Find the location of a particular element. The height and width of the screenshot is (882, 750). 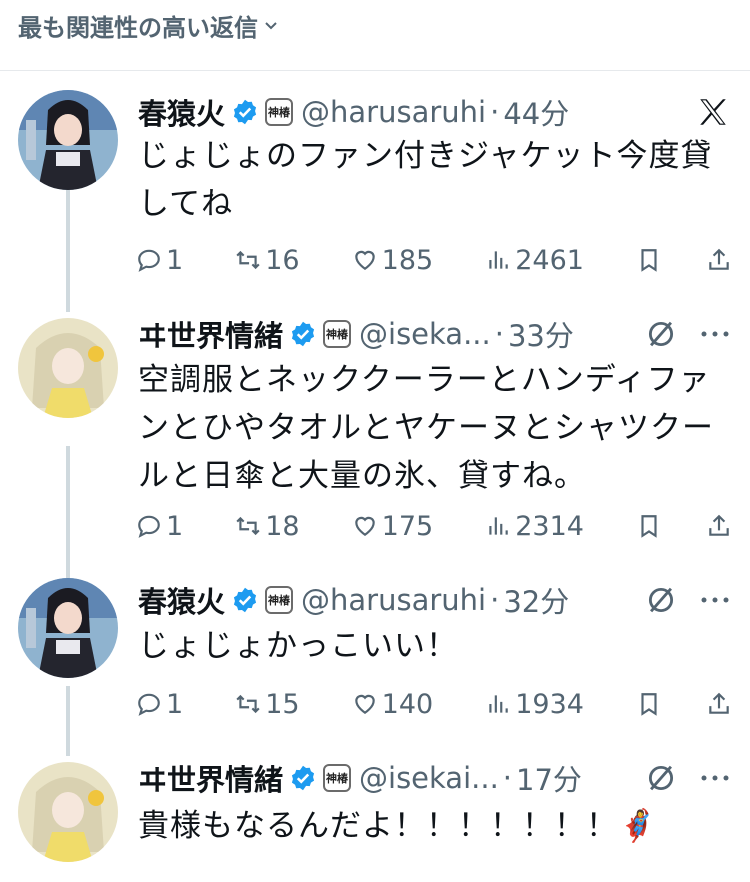

retweet-count: 16 is located at coordinates (282, 260).